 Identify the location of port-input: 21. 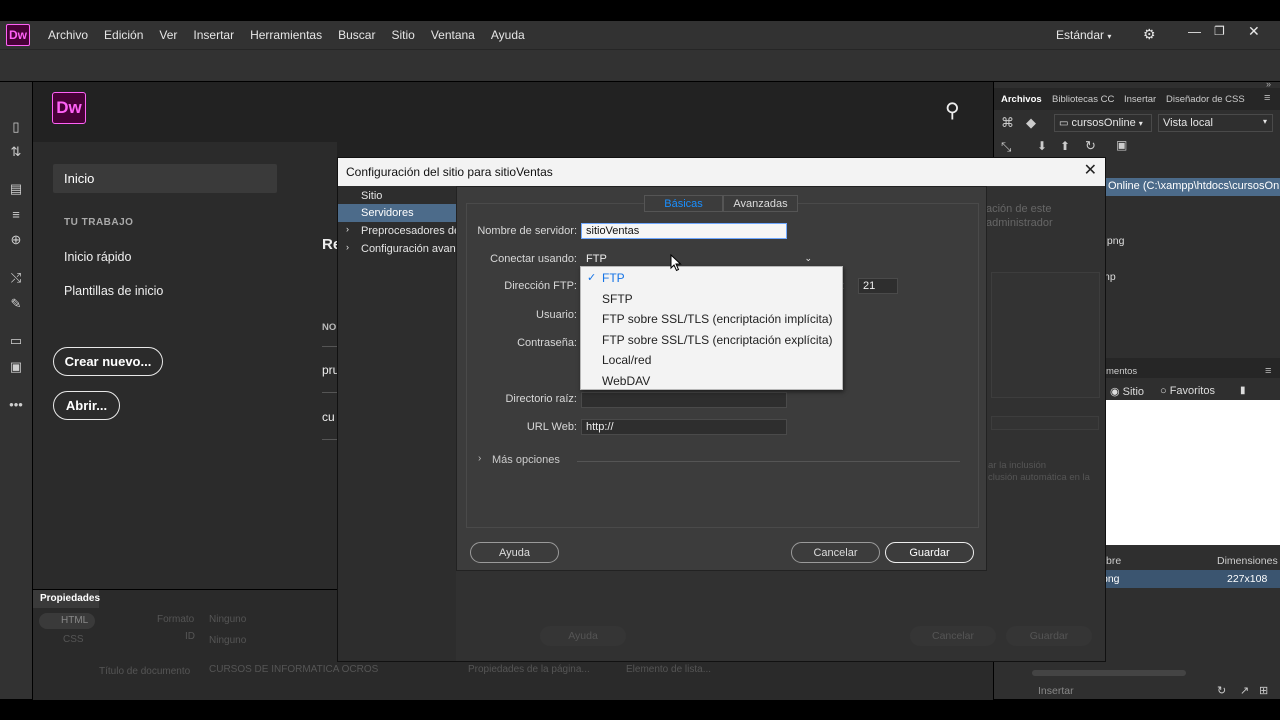
(878, 286).